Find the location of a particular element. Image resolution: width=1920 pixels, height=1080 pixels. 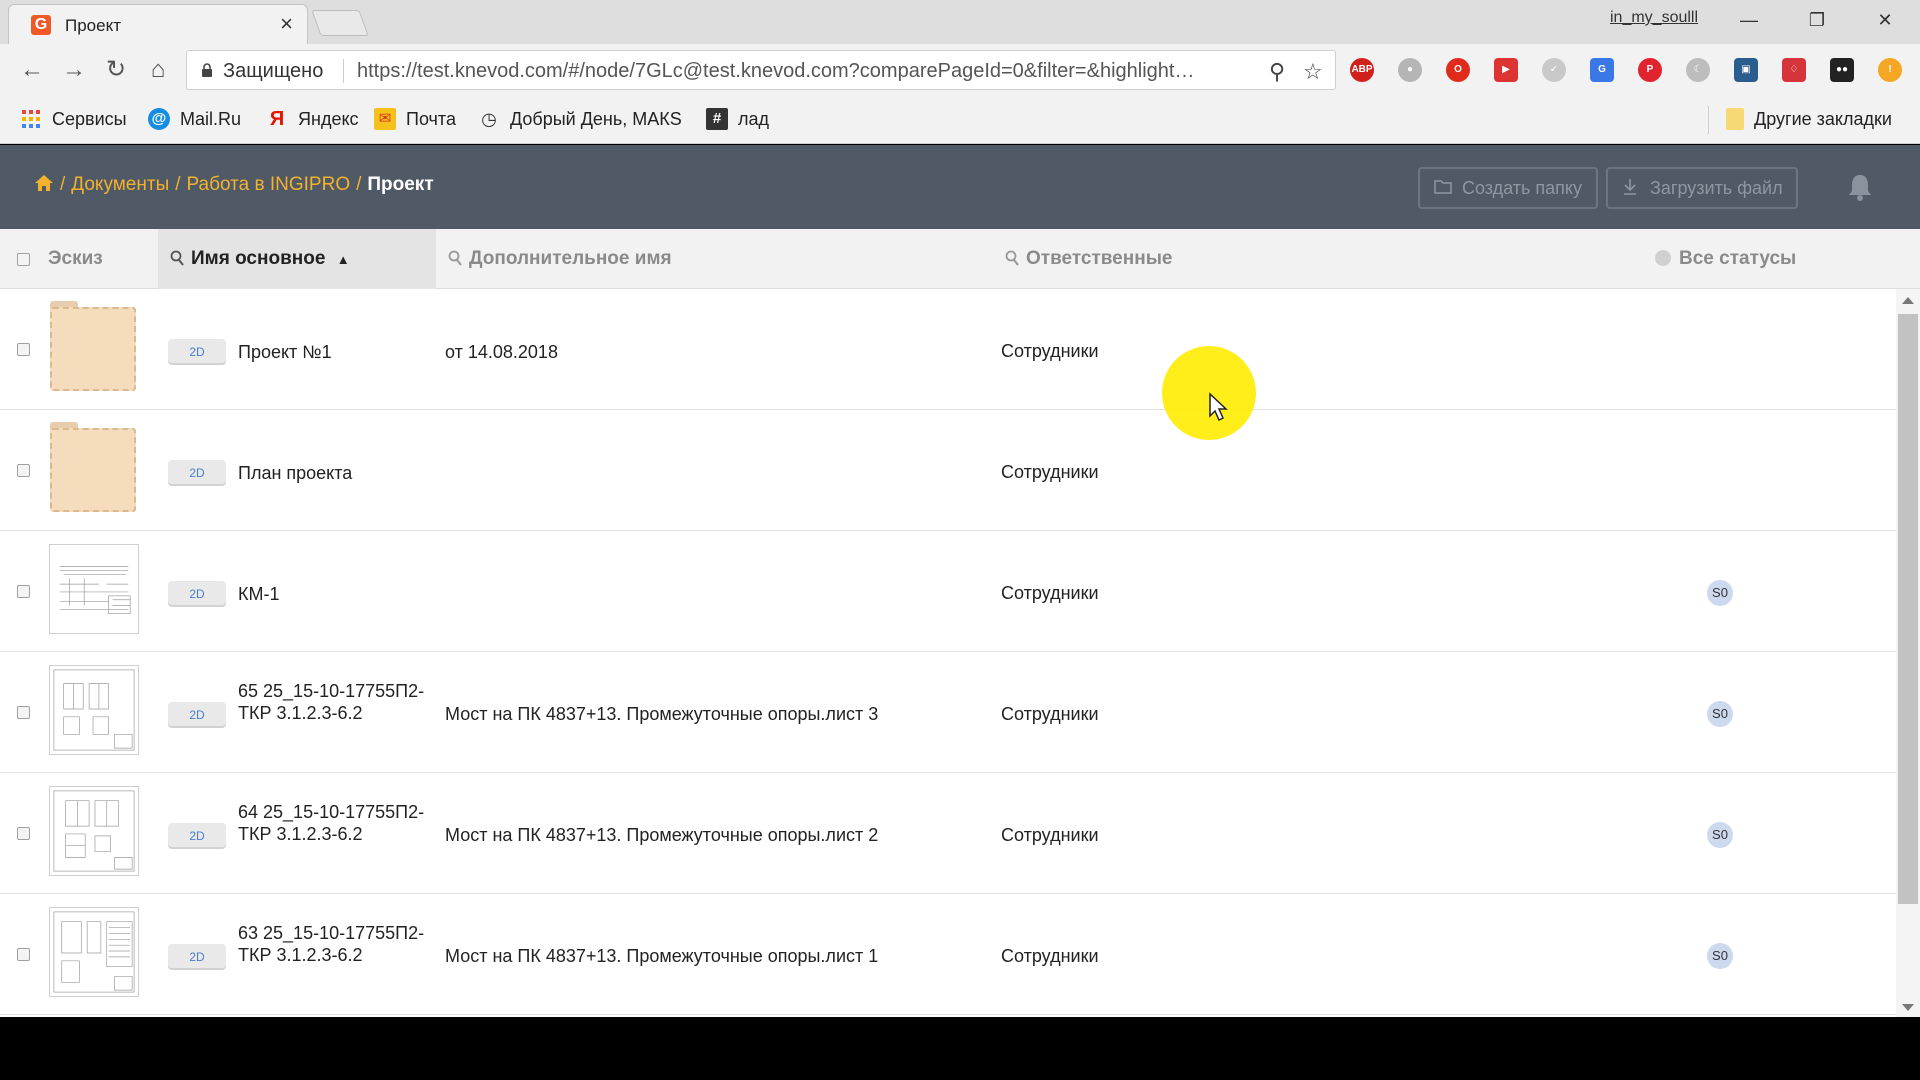

bookmark-dobryi-den: ◷ Добрый День, МАКS is located at coordinates (580, 120).